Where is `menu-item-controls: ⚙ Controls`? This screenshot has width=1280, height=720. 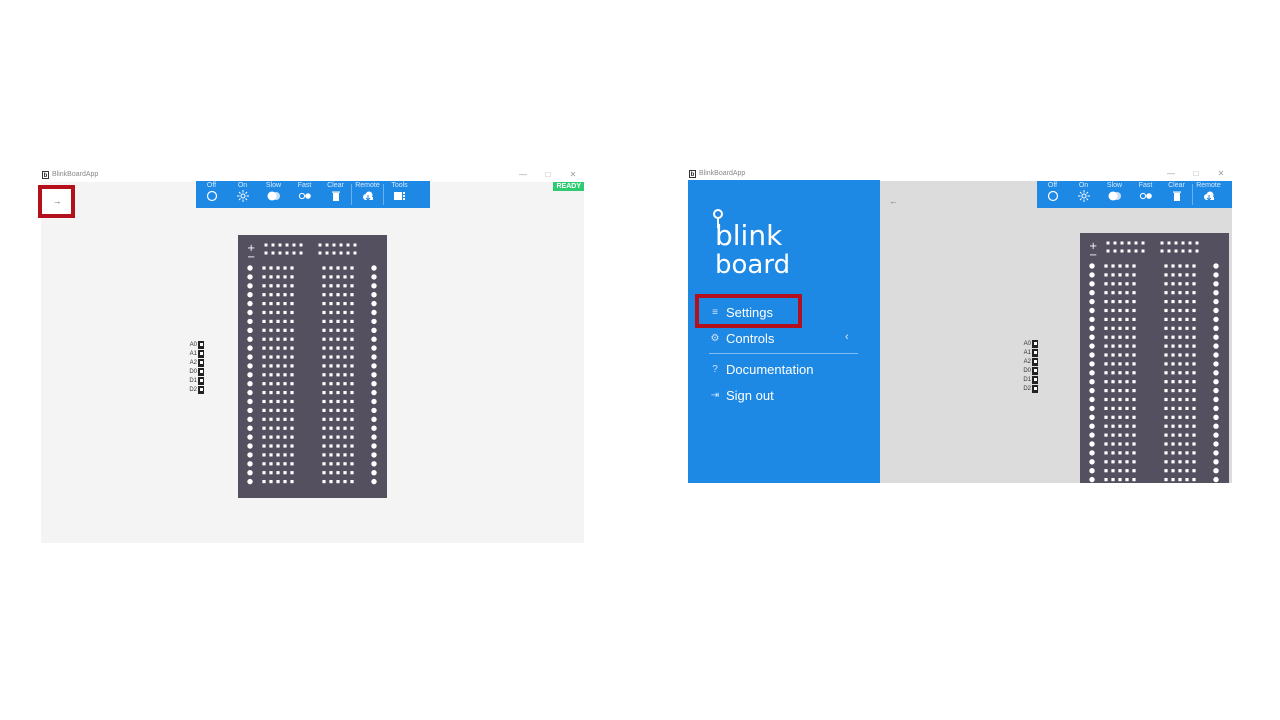 menu-item-controls: ⚙ Controls is located at coordinates (742, 338).